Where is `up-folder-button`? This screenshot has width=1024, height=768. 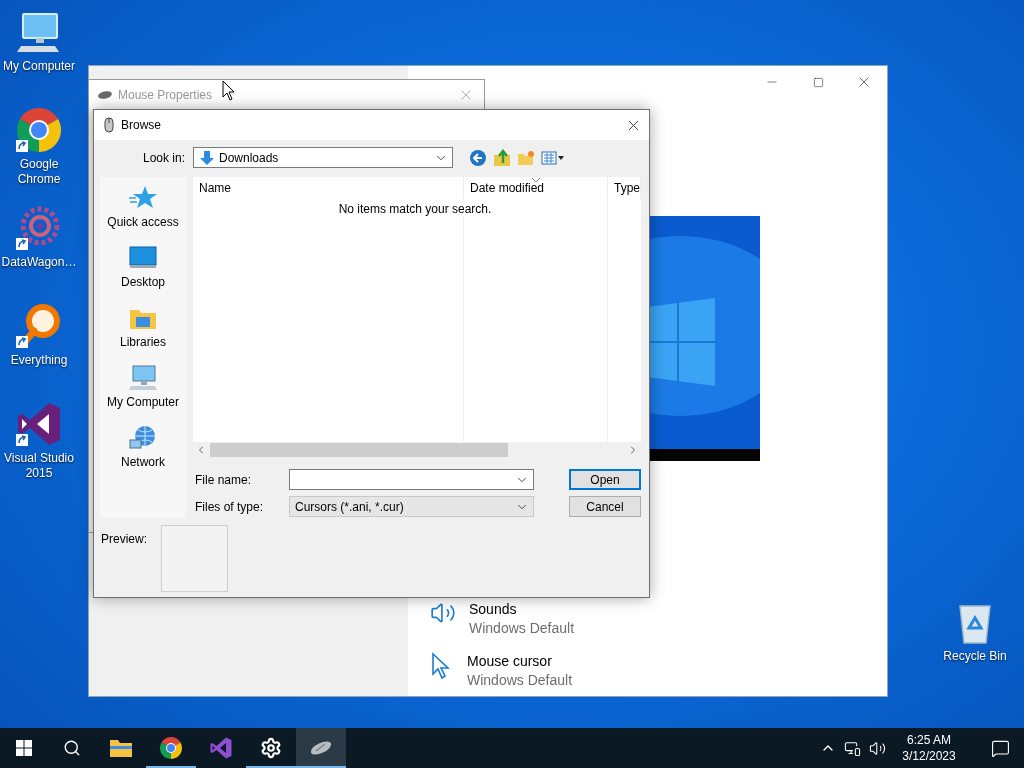 up-folder-button is located at coordinates (502, 157).